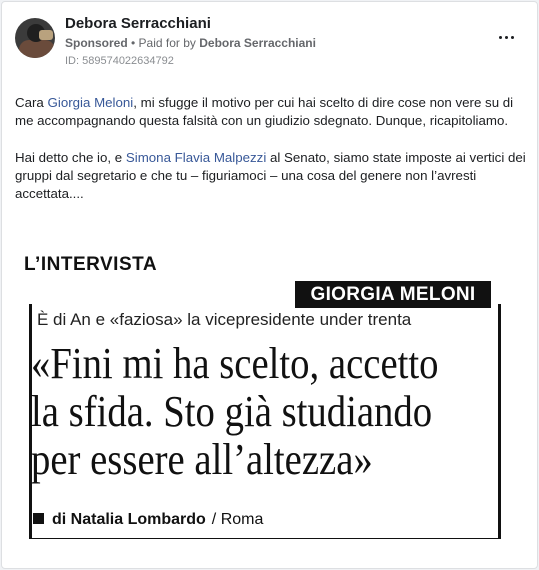  What do you see at coordinates (91, 264) in the screenshot?
I see `section-heading: L’INTERVISTA` at bounding box center [91, 264].